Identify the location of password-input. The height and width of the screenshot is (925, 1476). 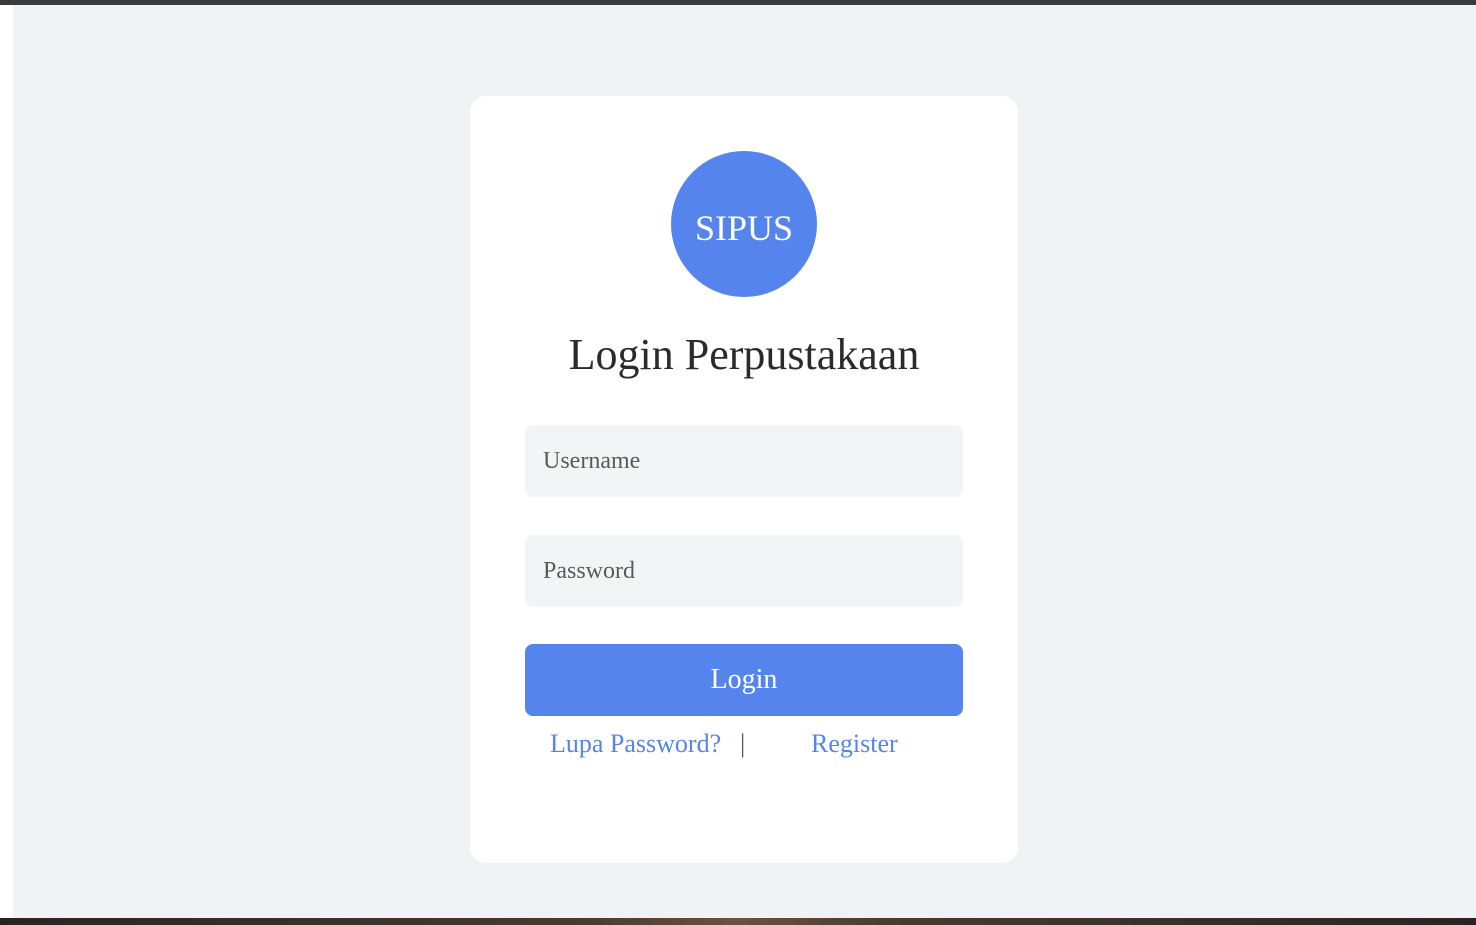
(744, 571).